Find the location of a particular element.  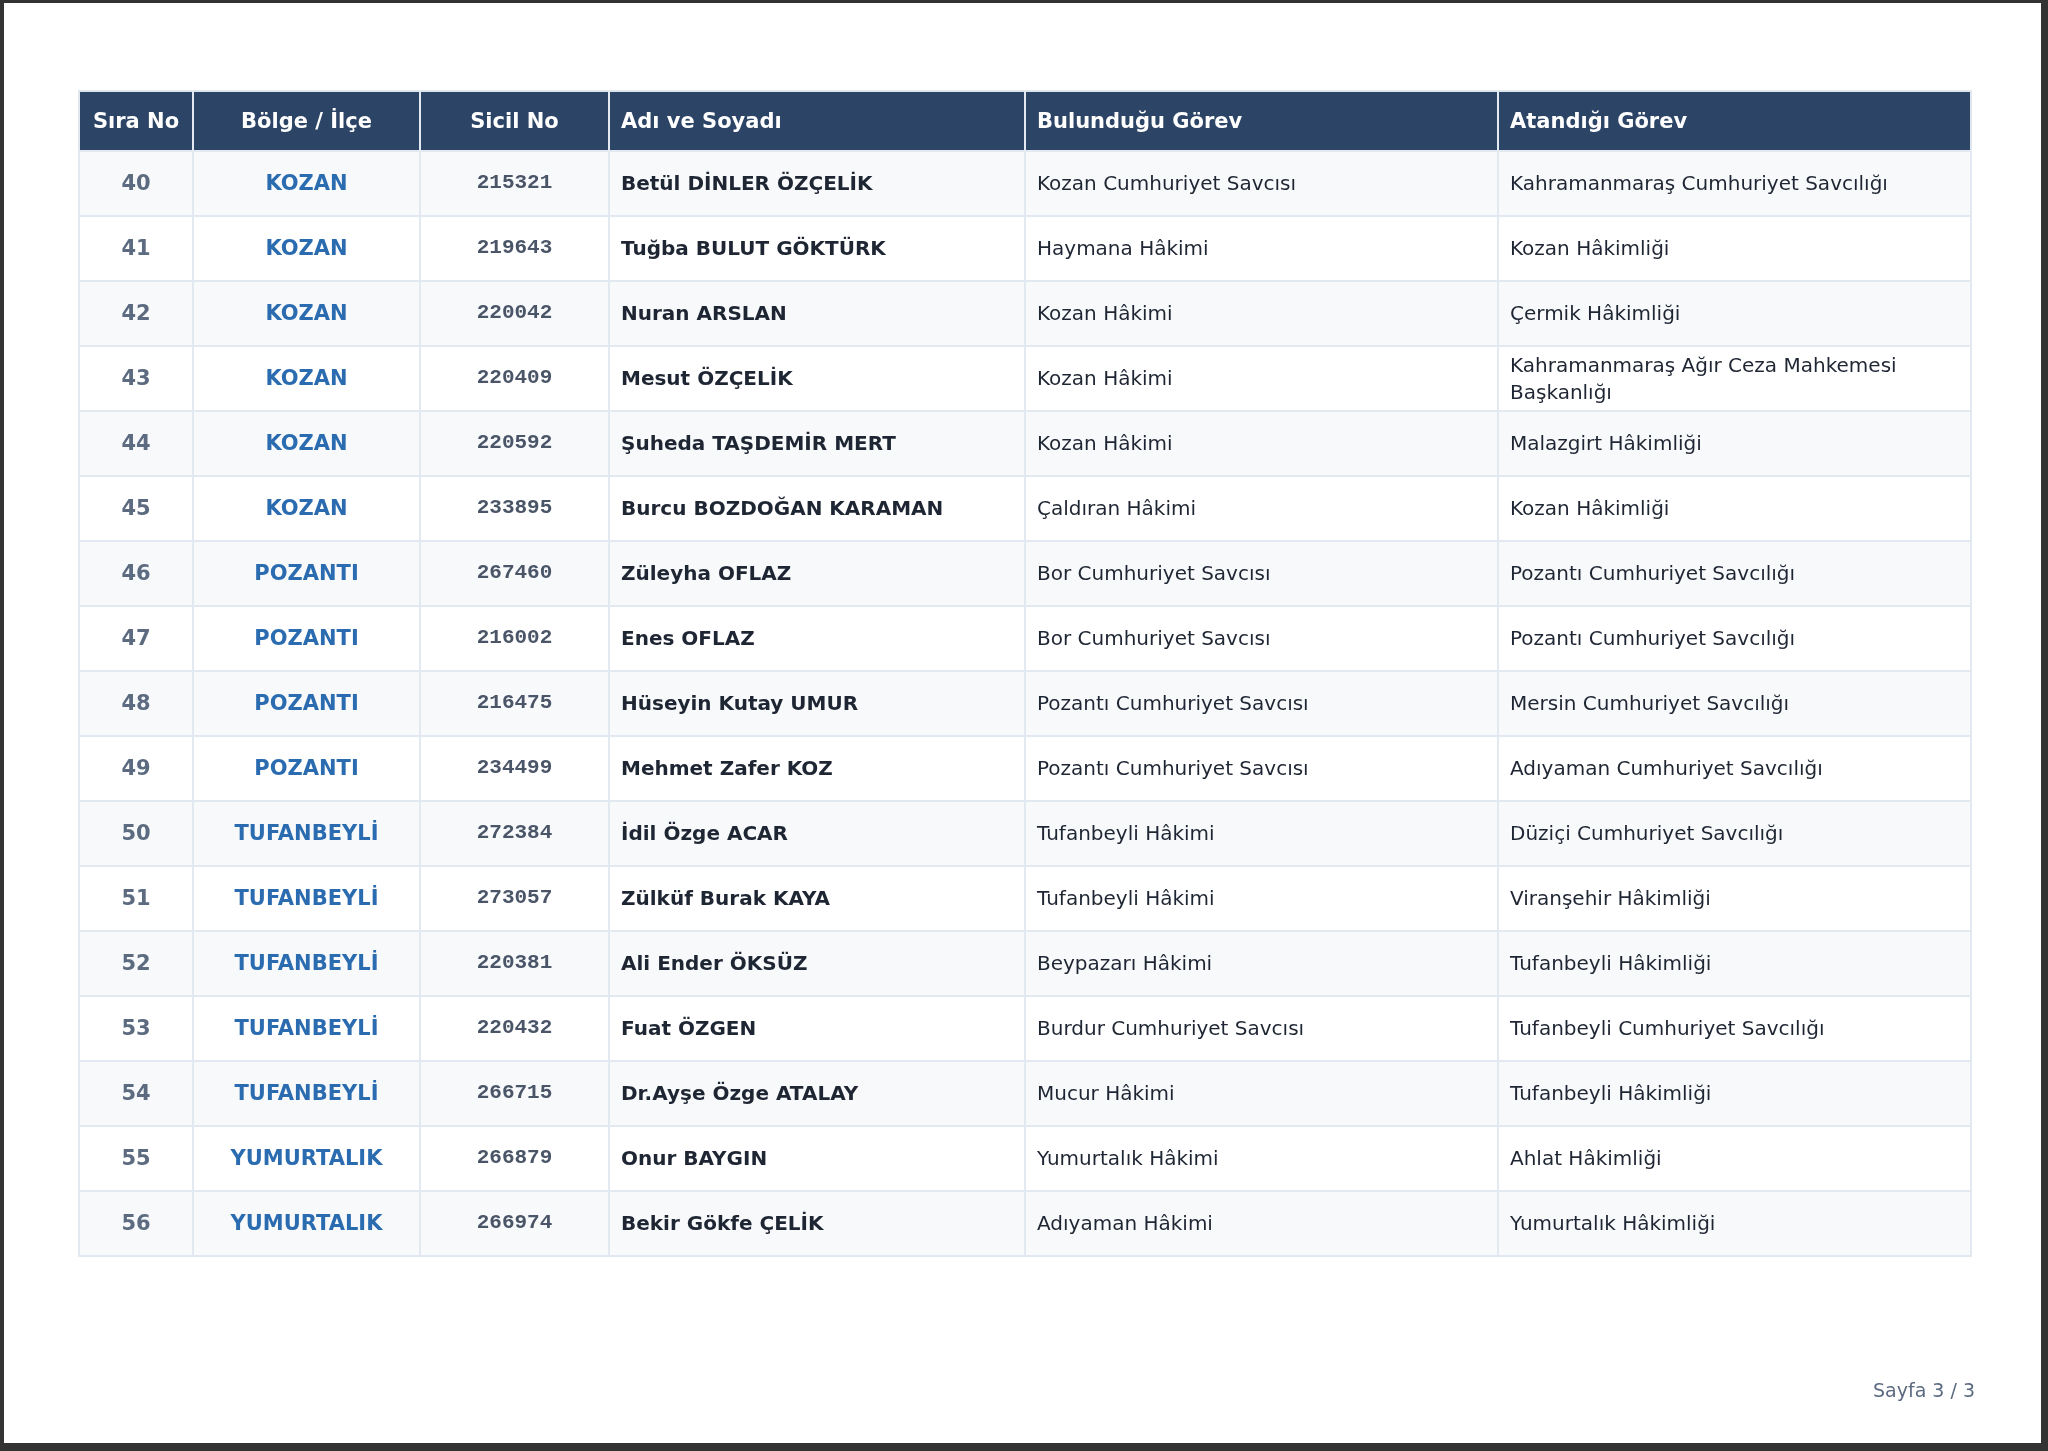

current-post-cell: Mucur Hâkimi is located at coordinates (1261, 1093).